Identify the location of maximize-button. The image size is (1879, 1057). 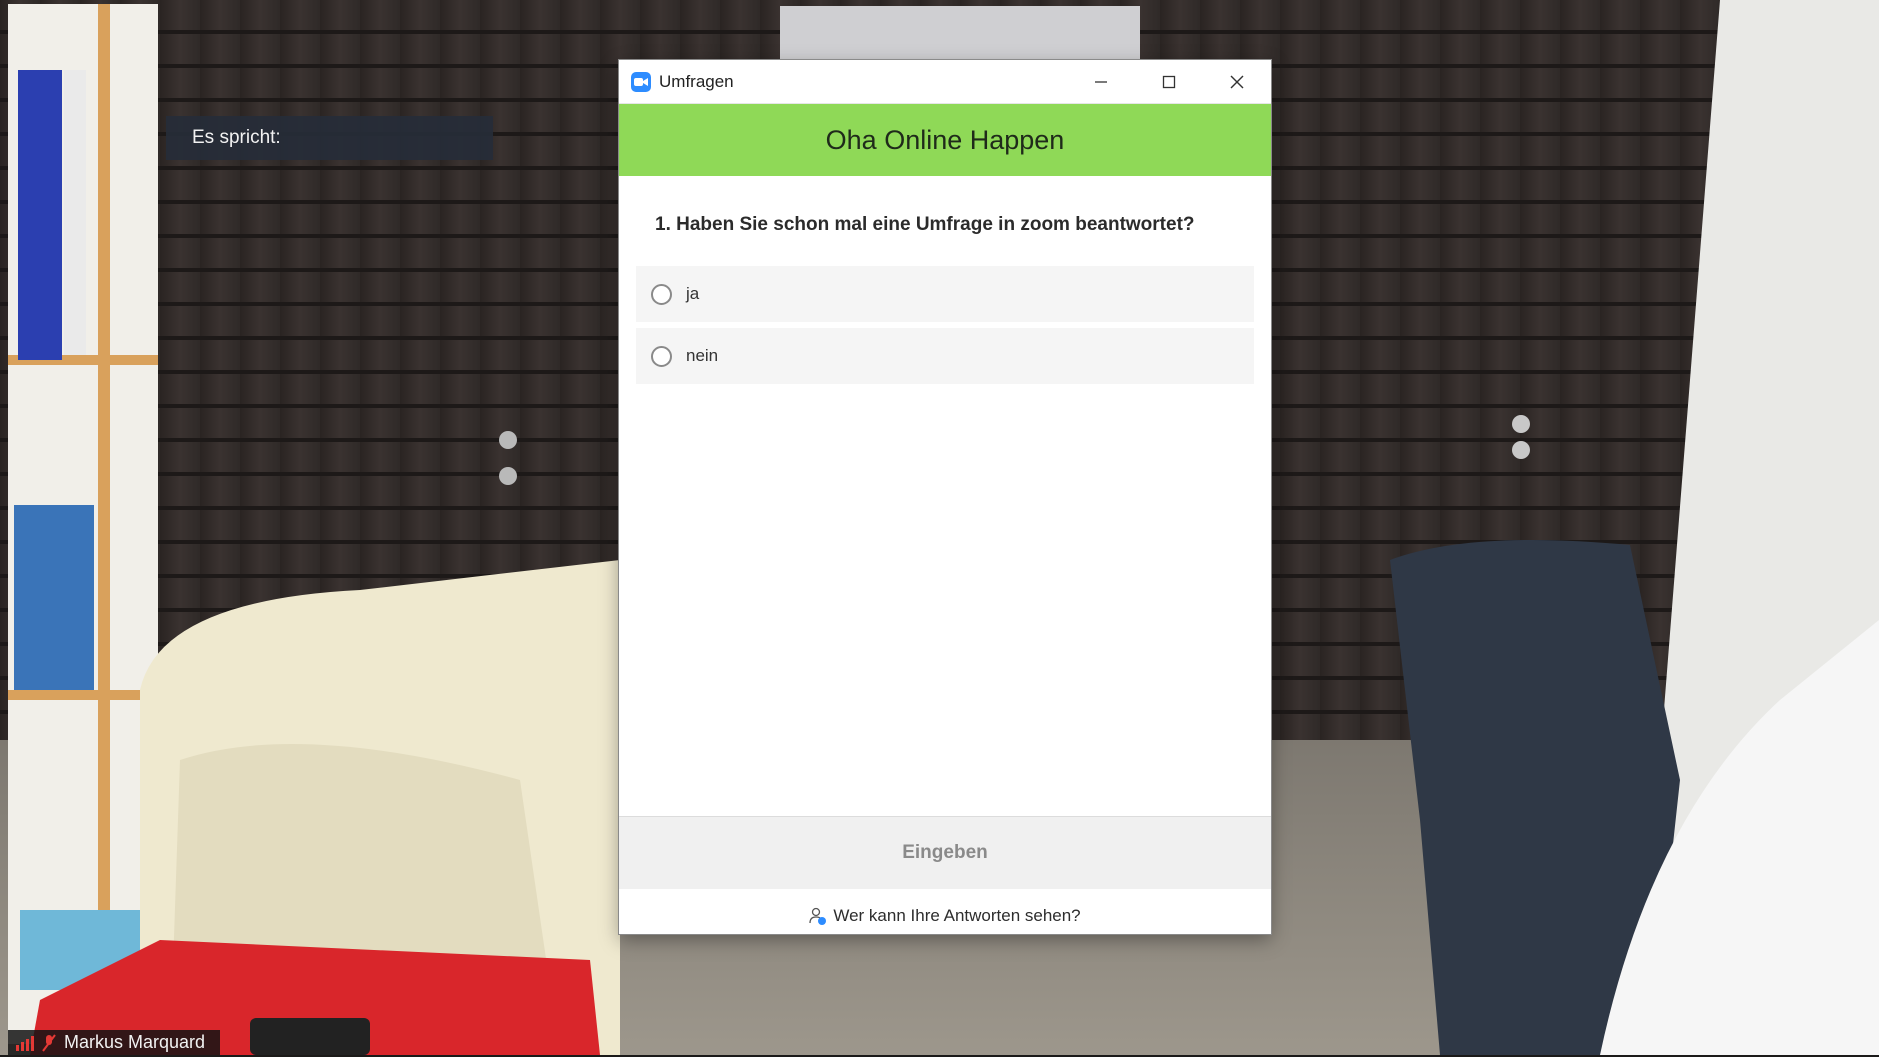
(1169, 81).